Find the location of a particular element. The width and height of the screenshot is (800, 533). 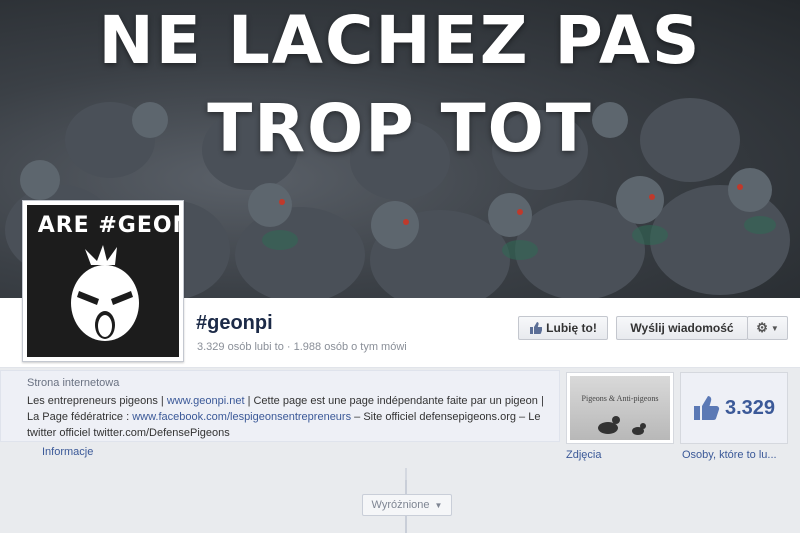

photos-tile: Pigeons & Anti-pigeons is located at coordinates (620, 408).